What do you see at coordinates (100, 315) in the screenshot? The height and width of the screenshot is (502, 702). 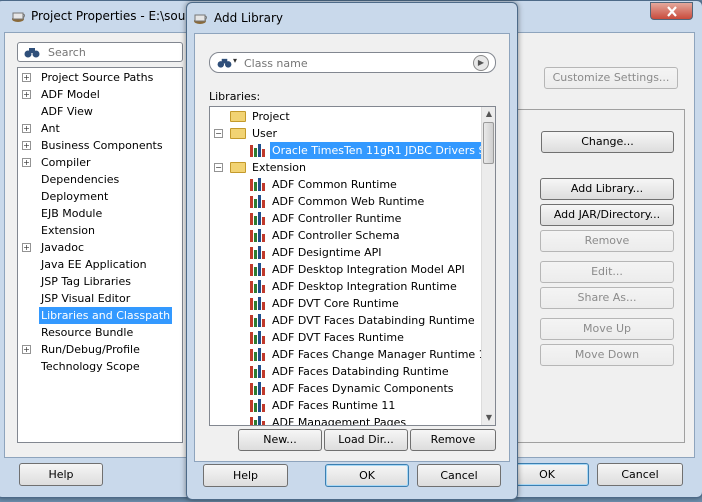 I see `nav-item: Libraries and Classpath` at bounding box center [100, 315].